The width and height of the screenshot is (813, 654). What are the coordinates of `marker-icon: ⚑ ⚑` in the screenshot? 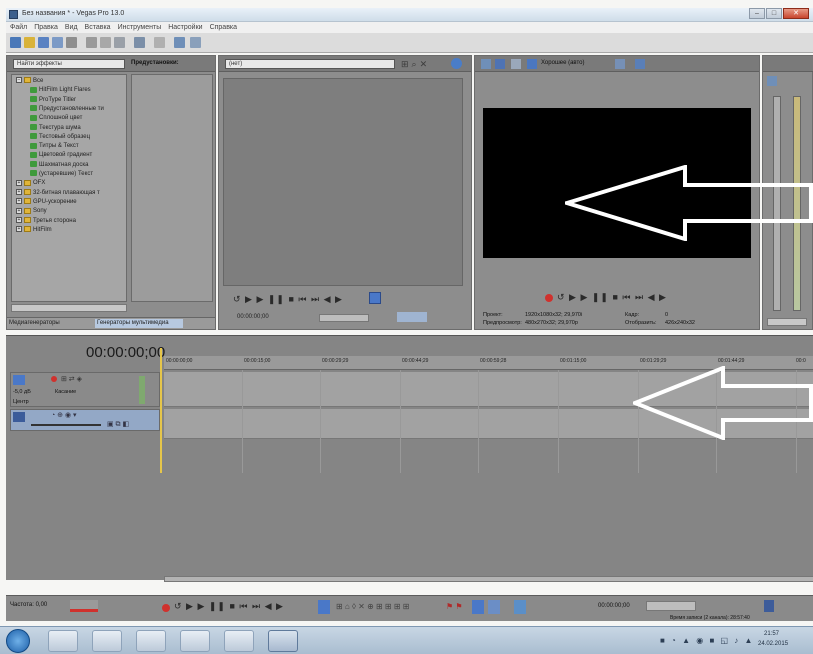 It's located at (454, 606).